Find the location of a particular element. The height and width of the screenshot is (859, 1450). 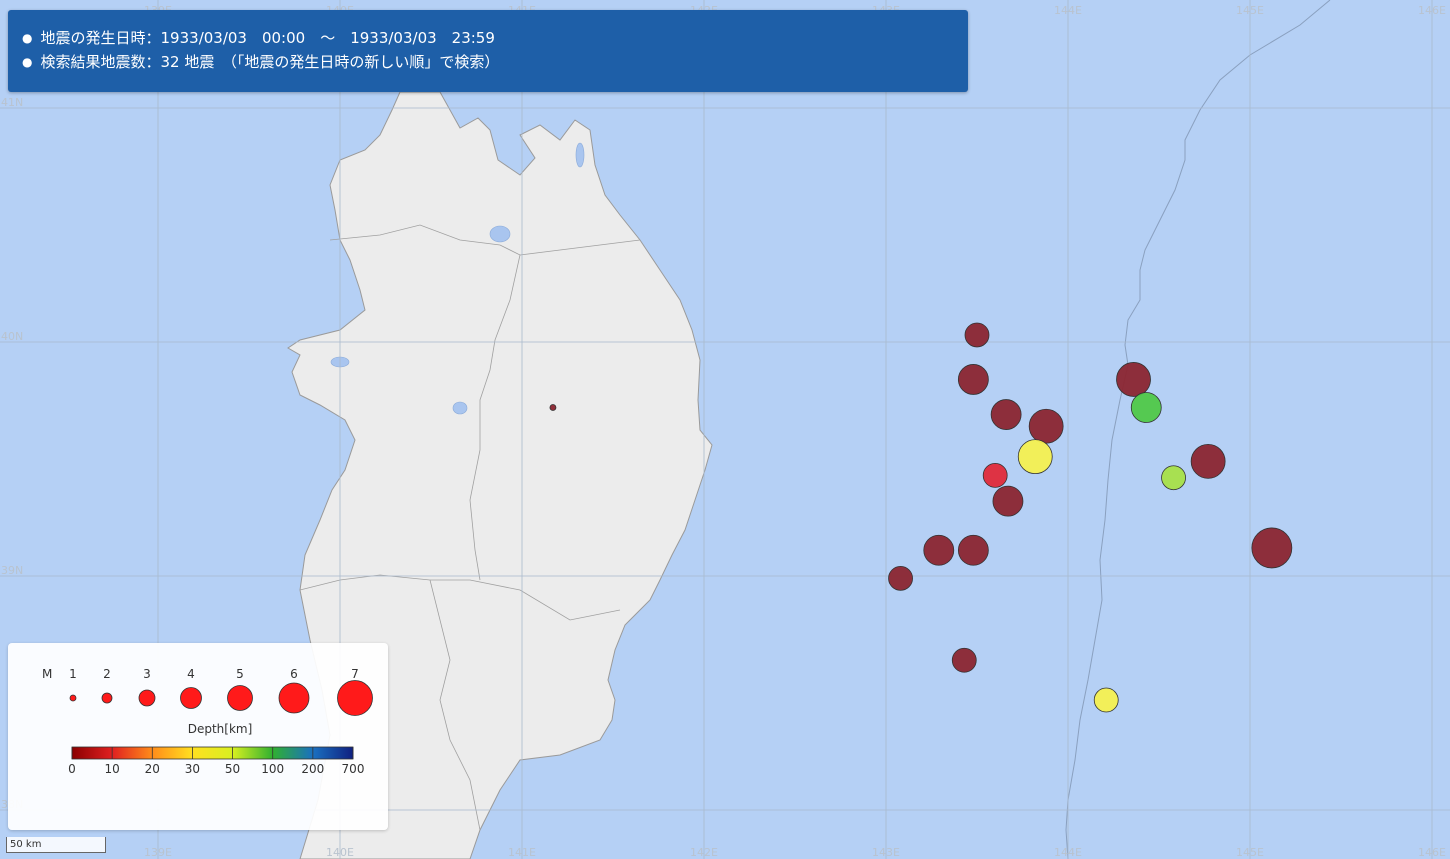

legend-panel: M 1 2 3 4 5 6 7 Depth[km] 0 10 20 30 50 100 200 700 is located at coordinates (198, 736).